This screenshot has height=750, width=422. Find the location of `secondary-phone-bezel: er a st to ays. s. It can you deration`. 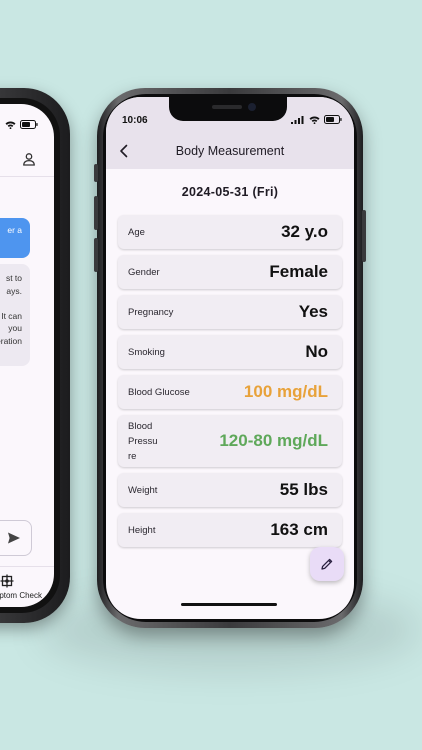

secondary-phone-bezel: er a st to ays. s. It can you deration is located at coordinates (30, 355).